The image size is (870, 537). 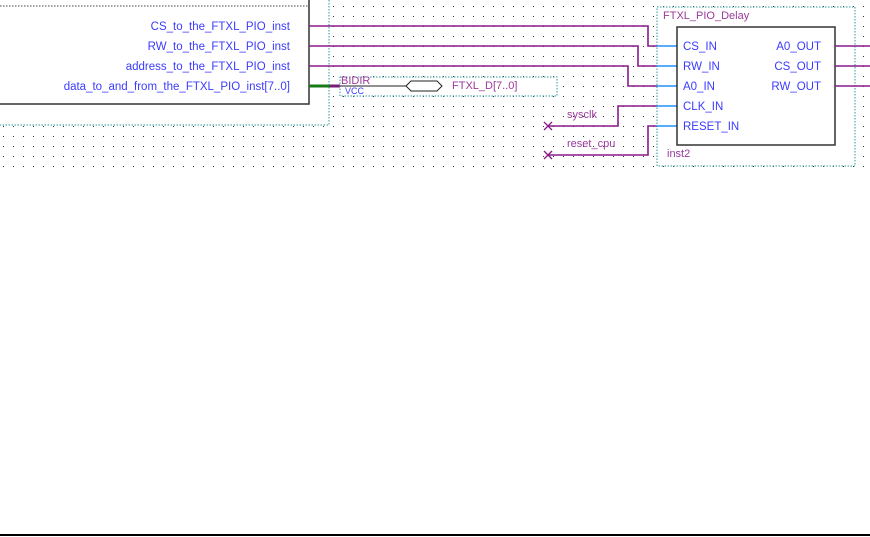 What do you see at coordinates (177, 87) in the screenshot?
I see `port-data: data_to_and_from_the_FTXL_PIO_inst[7..0]` at bounding box center [177, 87].